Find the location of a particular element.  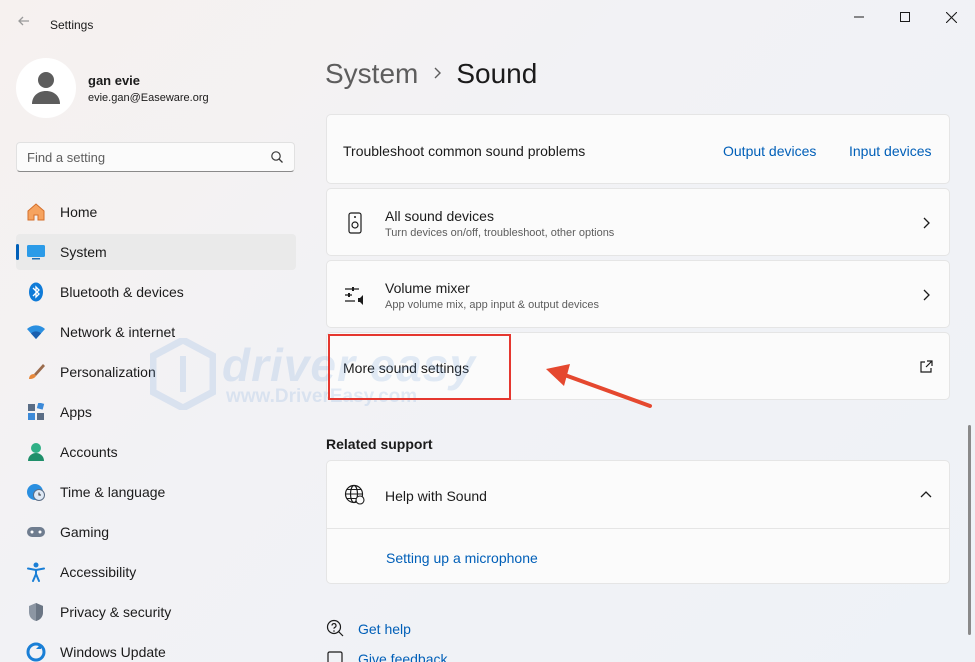

shield-icon is located at coordinates (36, 612).